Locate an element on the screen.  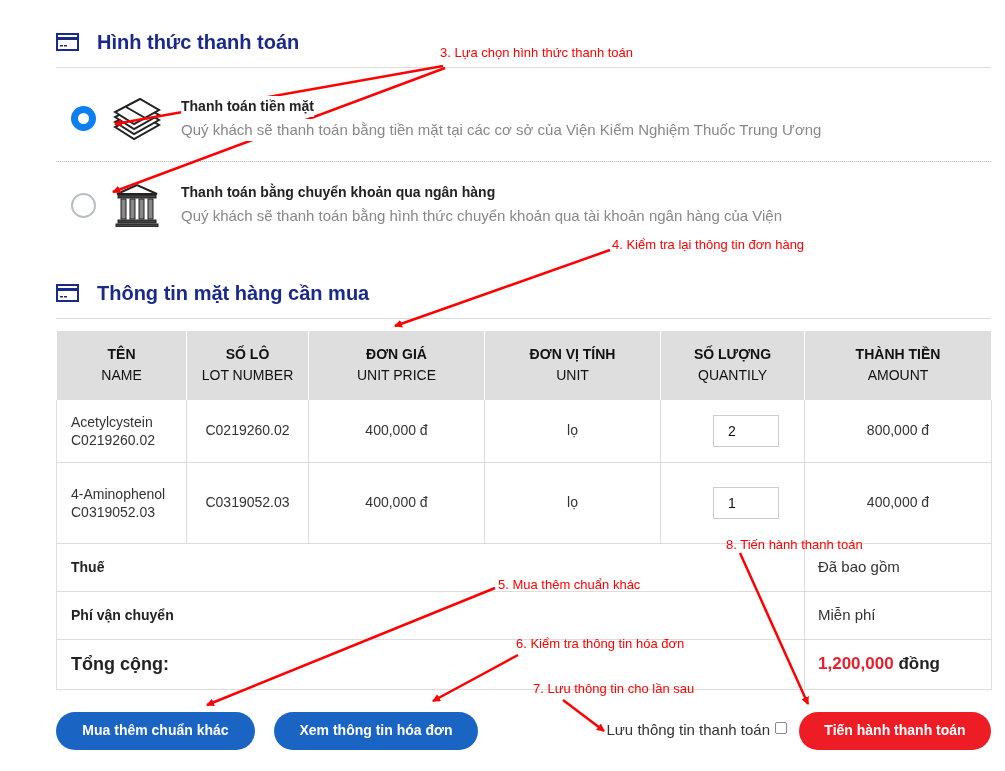
option-title: Thanh toán tiền mặt is located at coordinates (247, 106).